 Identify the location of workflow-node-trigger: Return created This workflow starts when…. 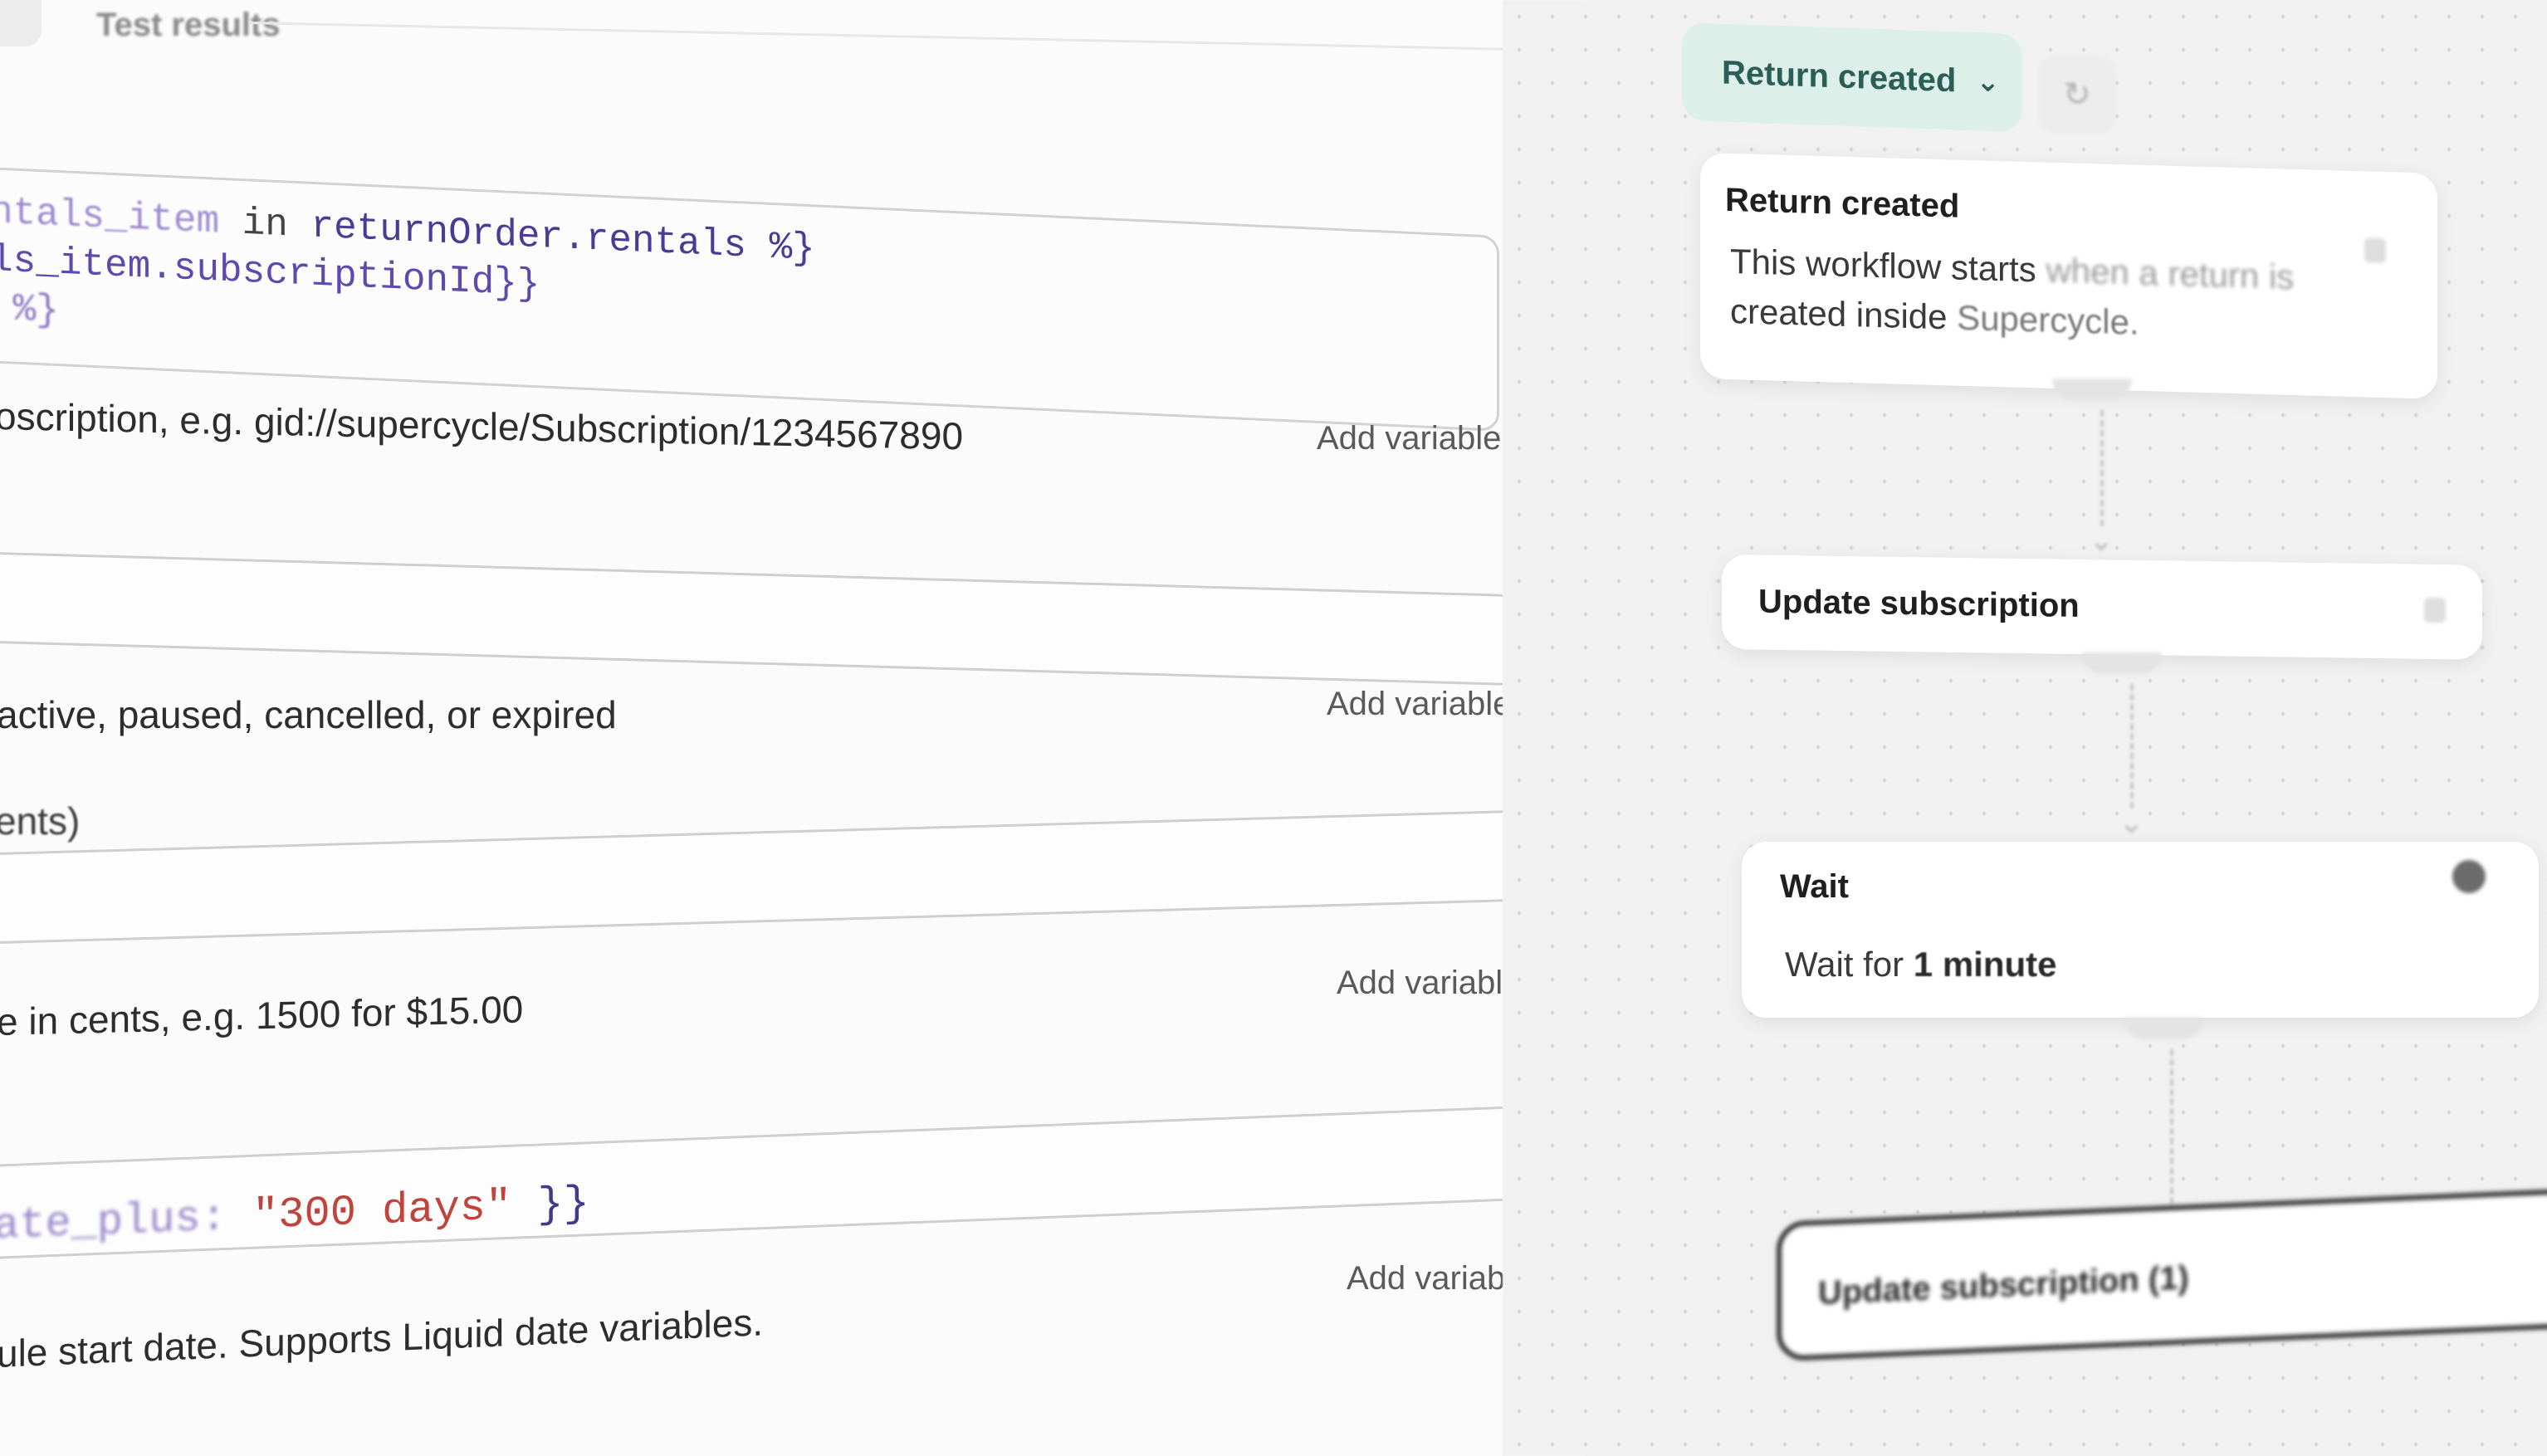
(2068, 276).